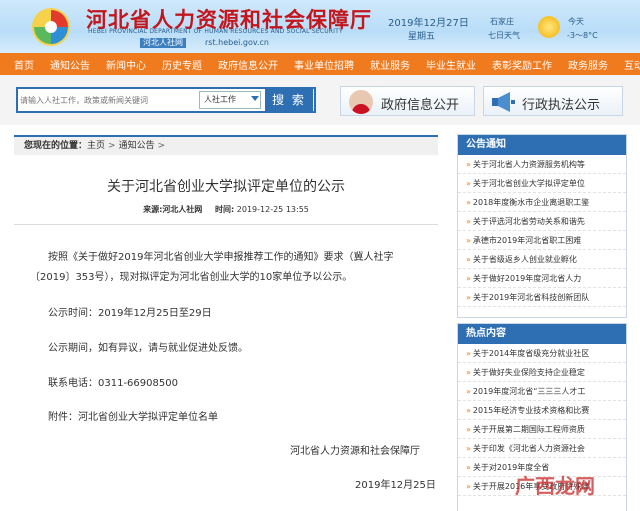  I want to click on list-item: » 关于2019年河北省科技创新团队, so click(542, 297).